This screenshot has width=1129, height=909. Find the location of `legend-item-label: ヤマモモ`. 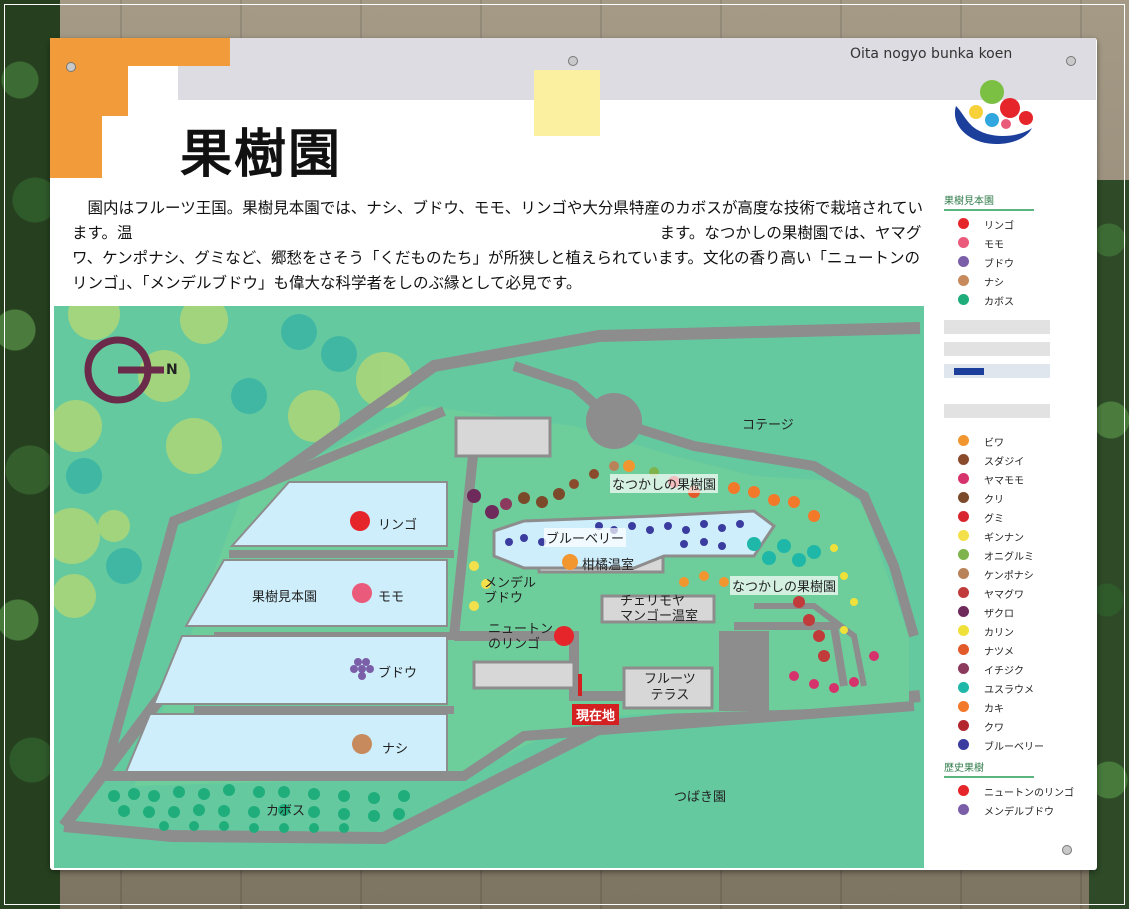

legend-item-label: ヤマモモ is located at coordinates (1004, 481).